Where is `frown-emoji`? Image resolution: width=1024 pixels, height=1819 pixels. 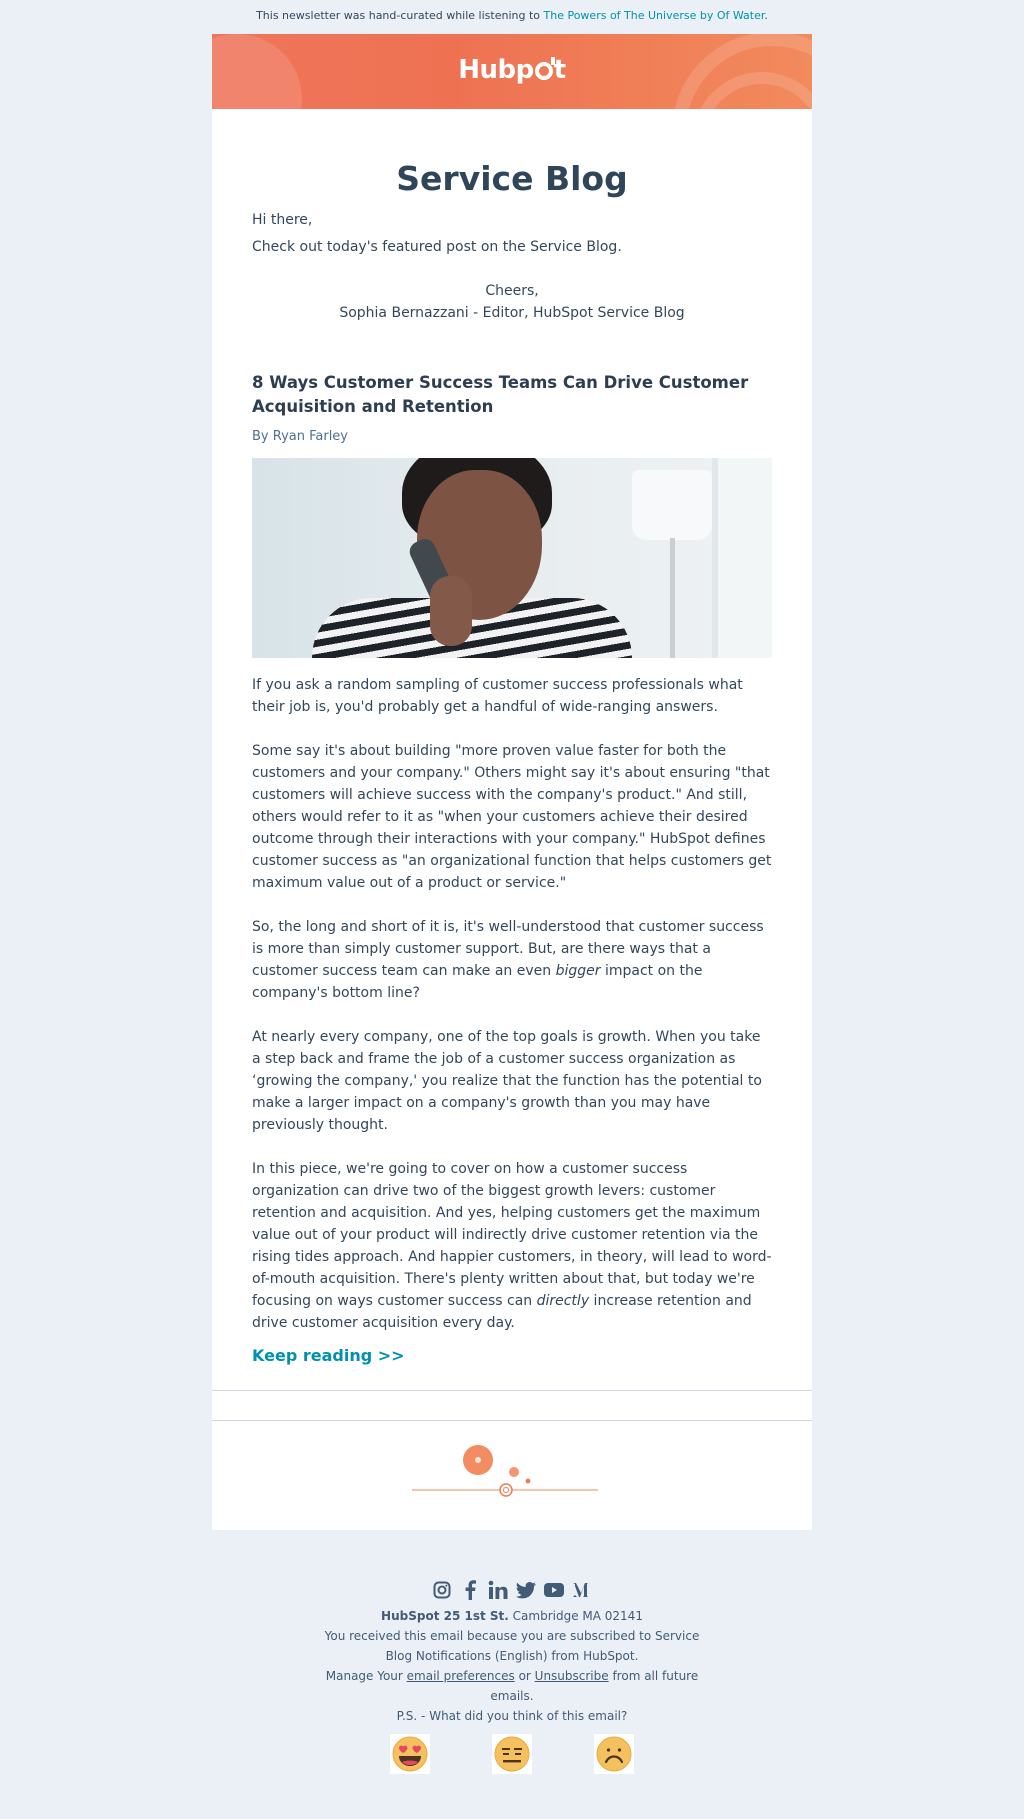 frown-emoji is located at coordinates (614, 1754).